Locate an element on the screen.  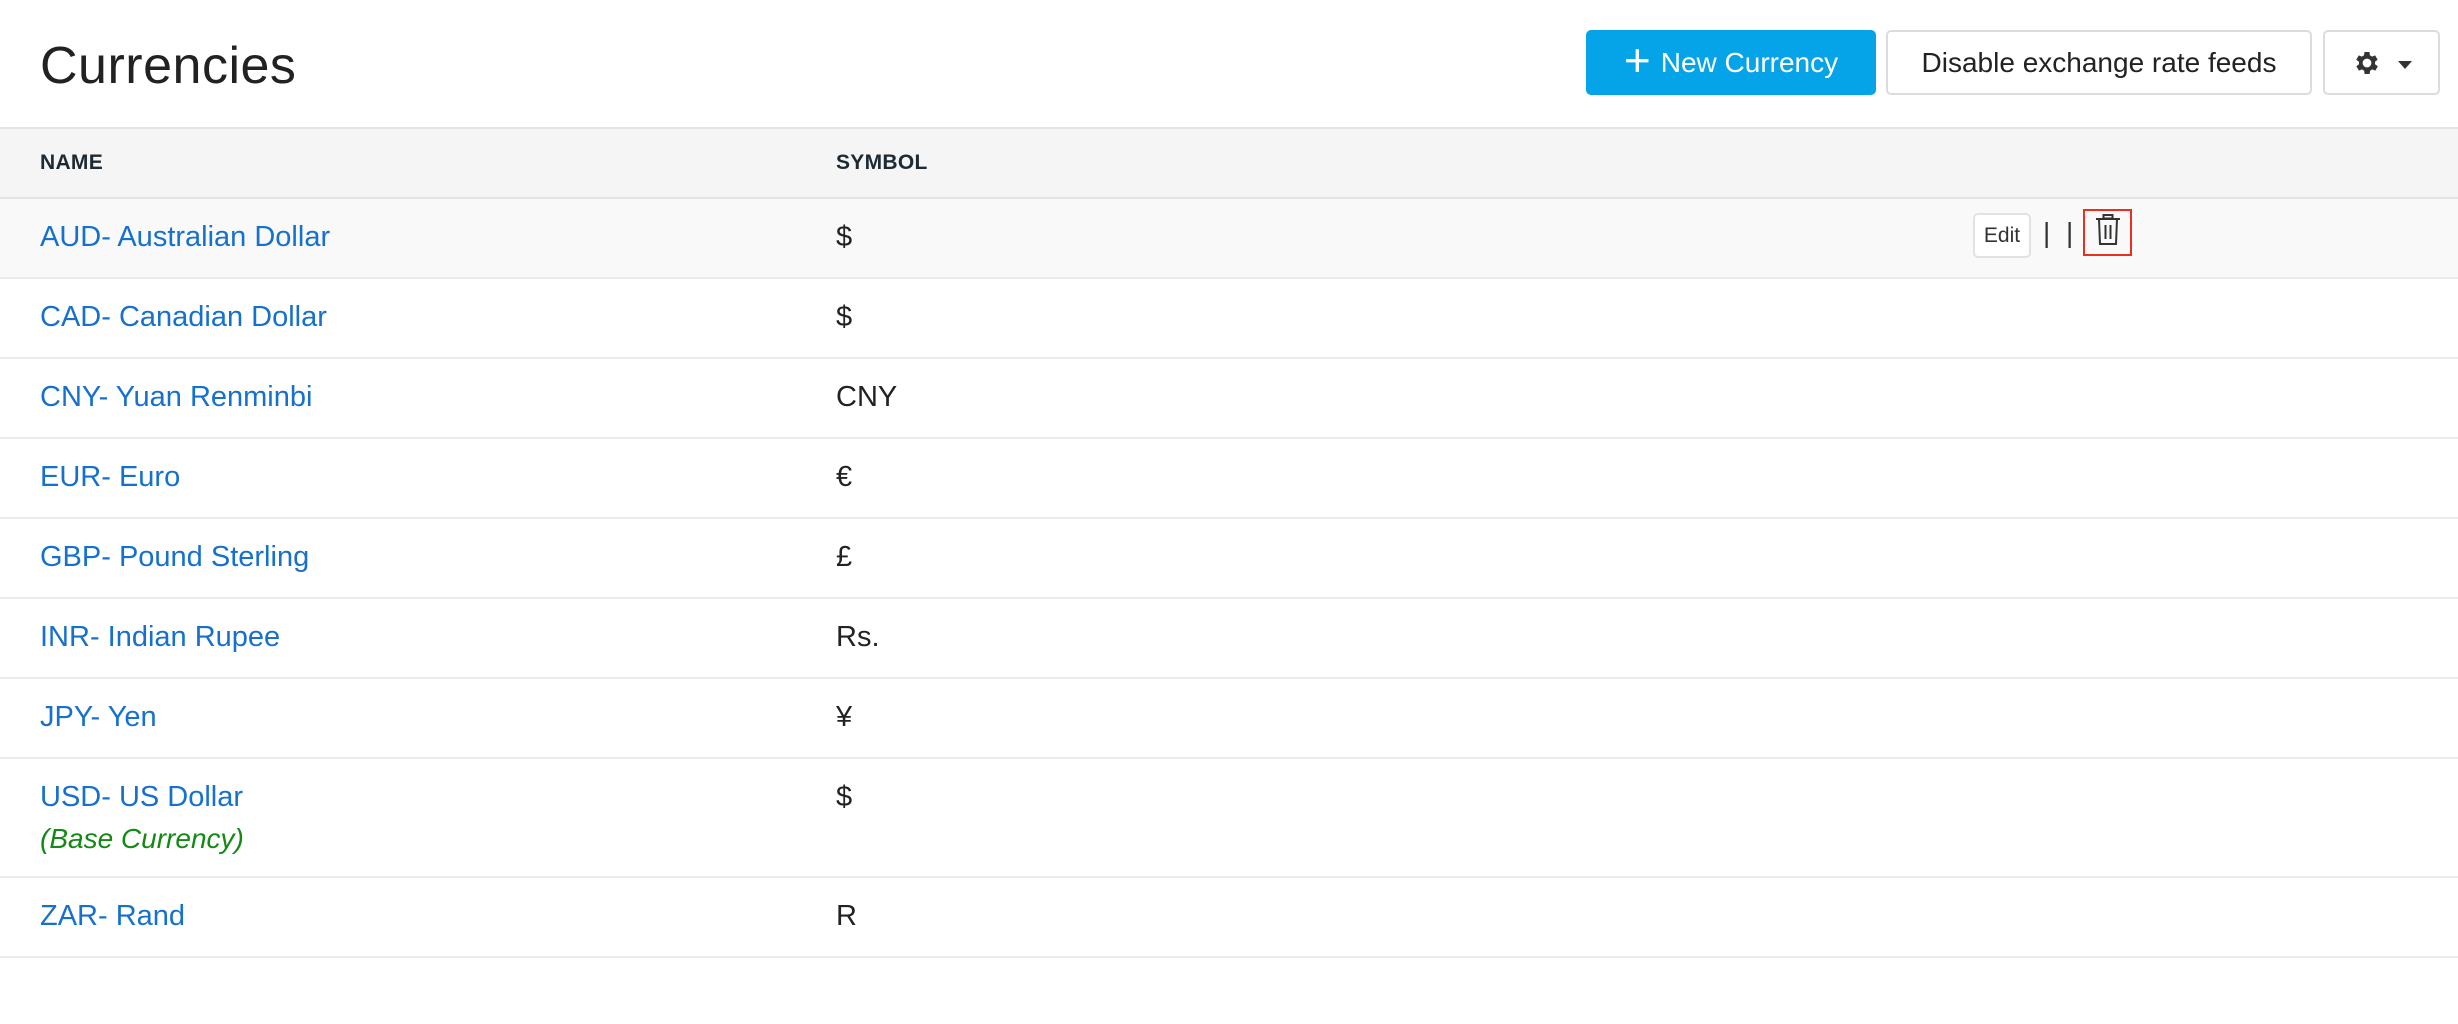
name-cell: JPY- Yen is located at coordinates (98, 717).